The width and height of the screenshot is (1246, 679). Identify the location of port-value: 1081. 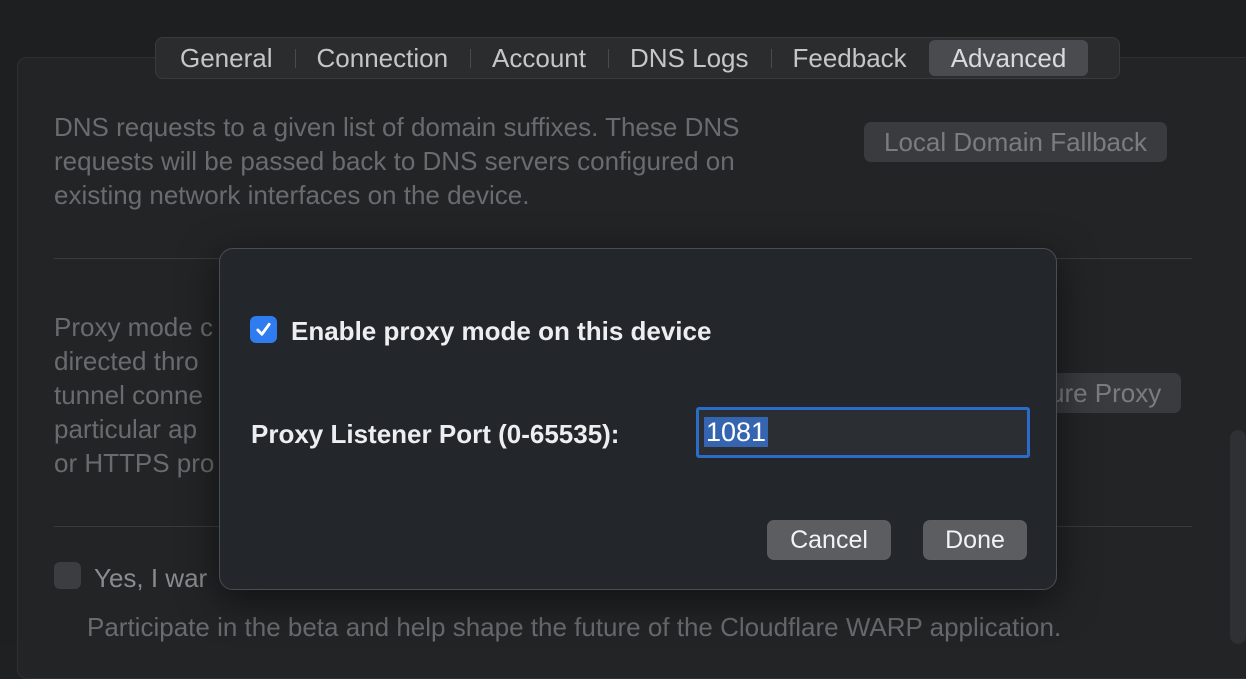
(736, 432).